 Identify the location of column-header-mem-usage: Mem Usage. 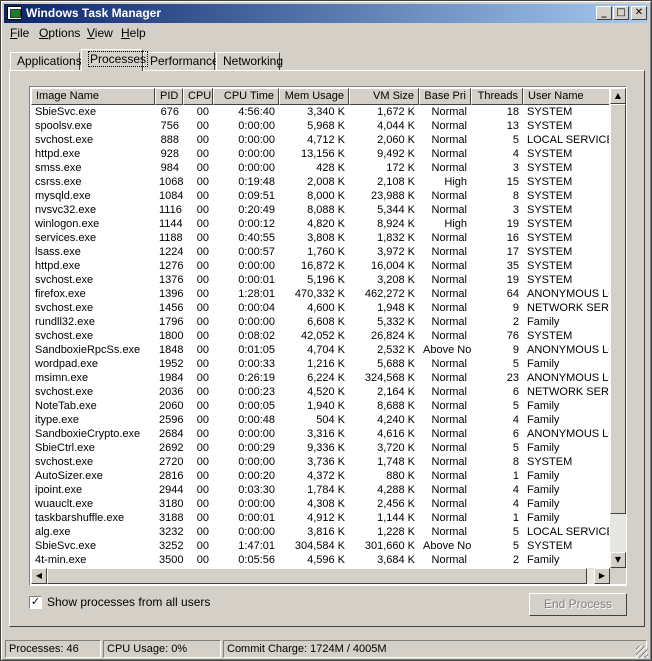
(314, 96).